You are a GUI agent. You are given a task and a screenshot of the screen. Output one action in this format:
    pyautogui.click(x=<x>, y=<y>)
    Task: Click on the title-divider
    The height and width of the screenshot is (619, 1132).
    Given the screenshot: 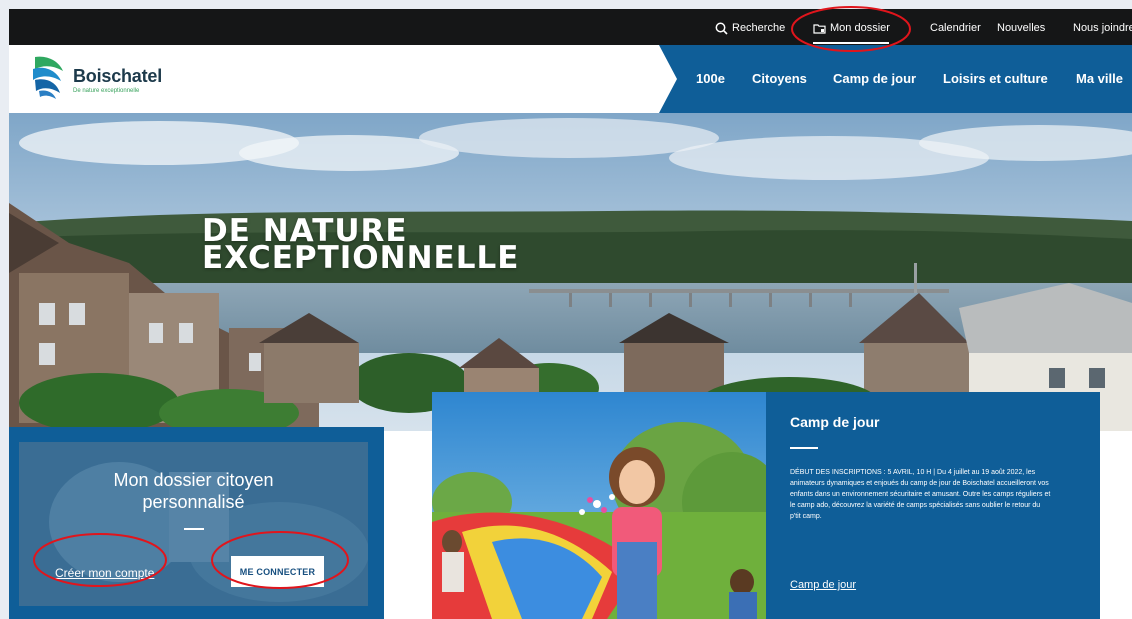 What is the action you would take?
    pyautogui.click(x=194, y=529)
    